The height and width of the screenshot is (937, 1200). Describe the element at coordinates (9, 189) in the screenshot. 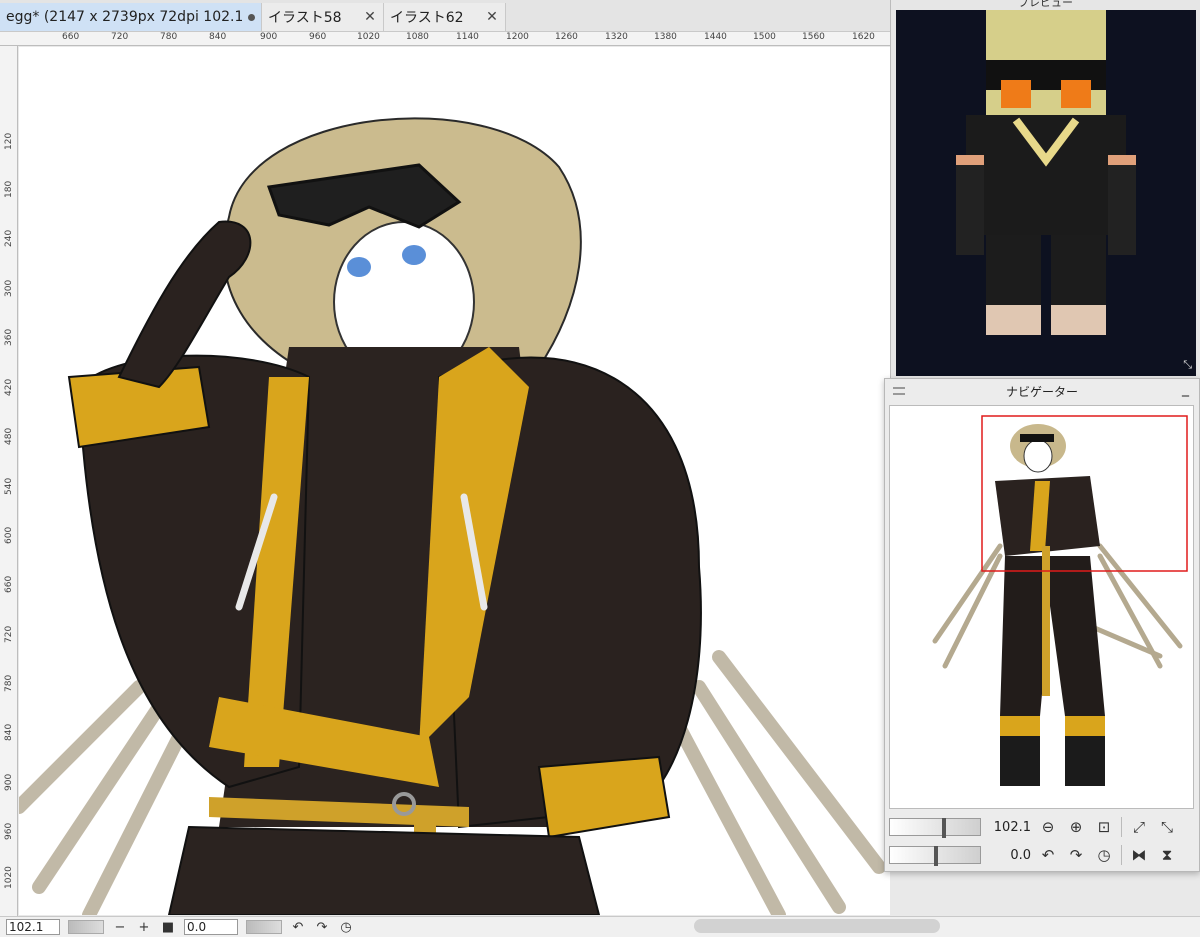

I see `ruler-tick: 180` at that location.